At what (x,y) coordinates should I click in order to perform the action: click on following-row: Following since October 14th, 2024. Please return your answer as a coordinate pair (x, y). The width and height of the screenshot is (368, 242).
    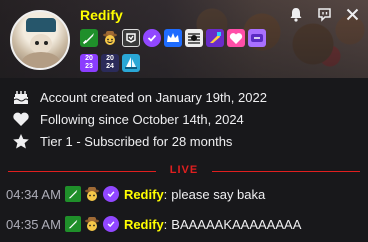
    Looking at the image, I should click on (138, 119).